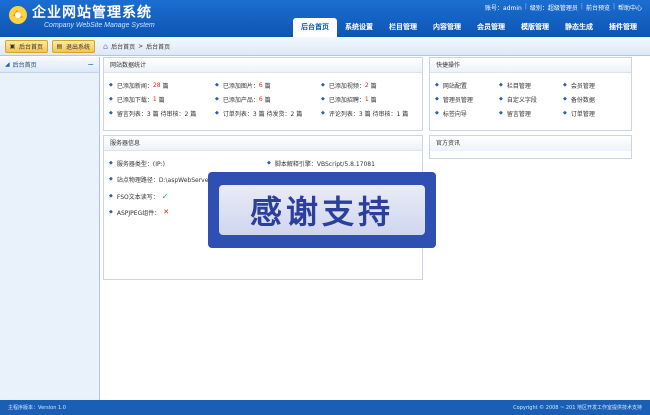 The width and height of the screenshot is (650, 415). I want to click on logout-button: ▤ 退出系统, so click(74, 46).